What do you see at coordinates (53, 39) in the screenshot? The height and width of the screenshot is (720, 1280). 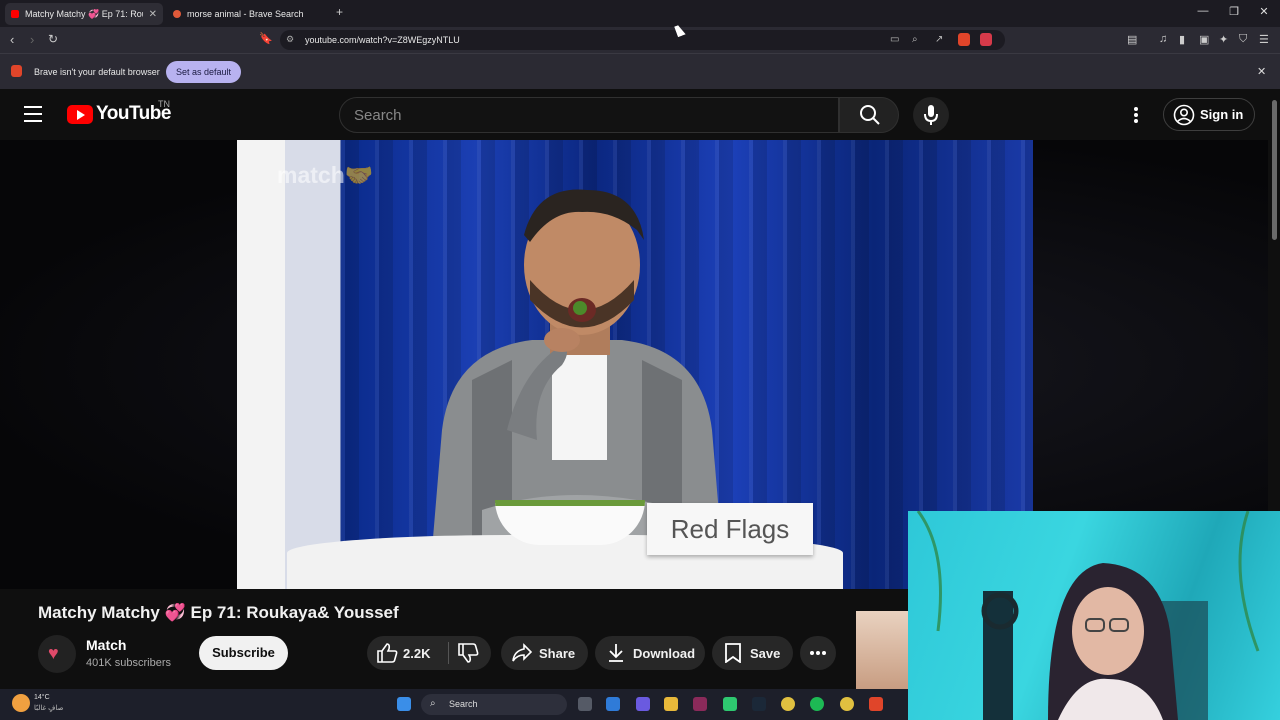 I see `reload-icon: ↻` at bounding box center [53, 39].